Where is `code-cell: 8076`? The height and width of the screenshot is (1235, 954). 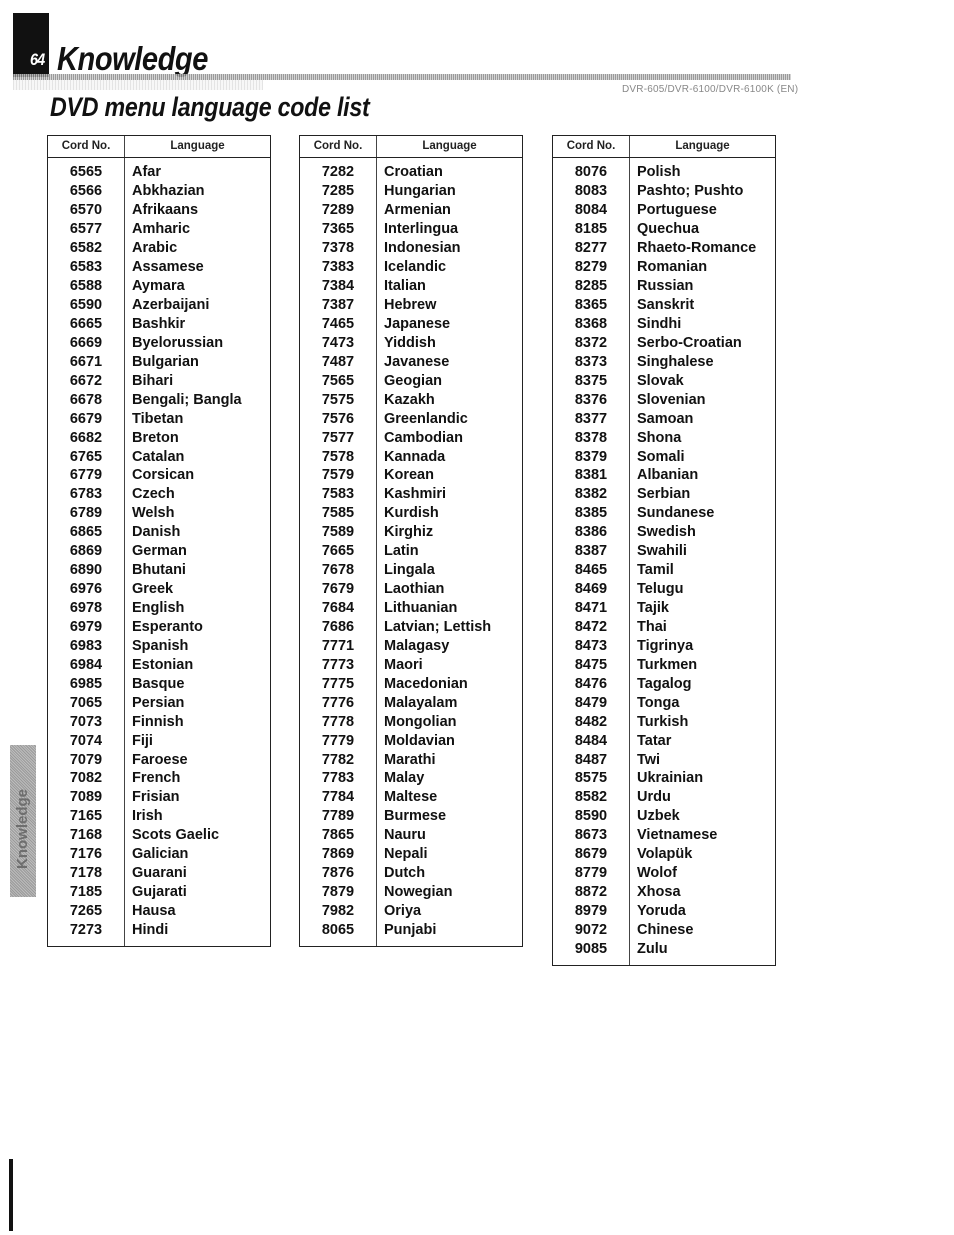 code-cell: 8076 is located at coordinates (591, 172).